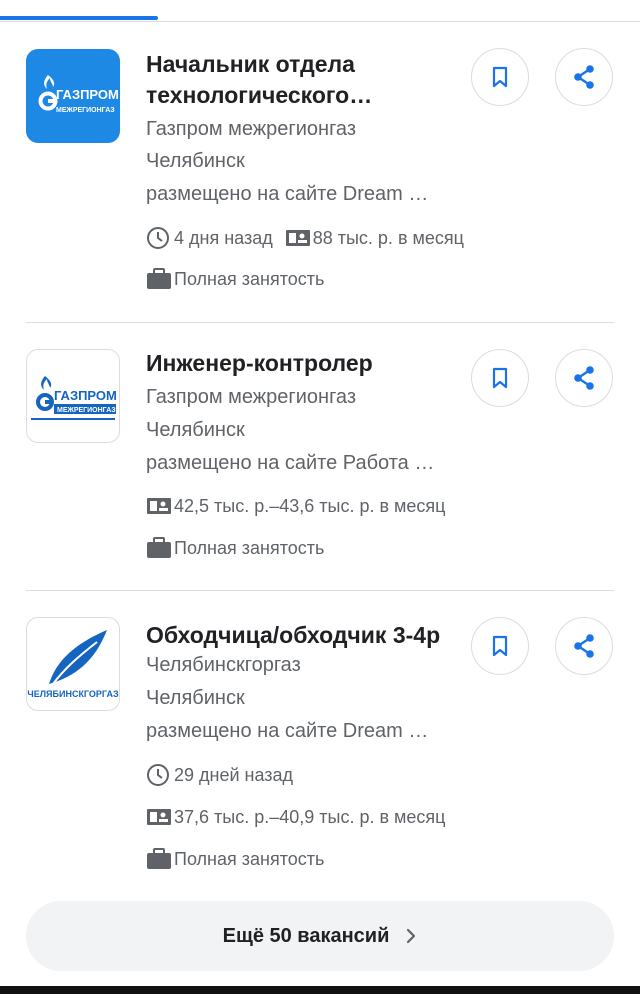 Image resolution: width=640 pixels, height=994 pixels. I want to click on job-meta-row: 29 дней назад, so click(219, 775).